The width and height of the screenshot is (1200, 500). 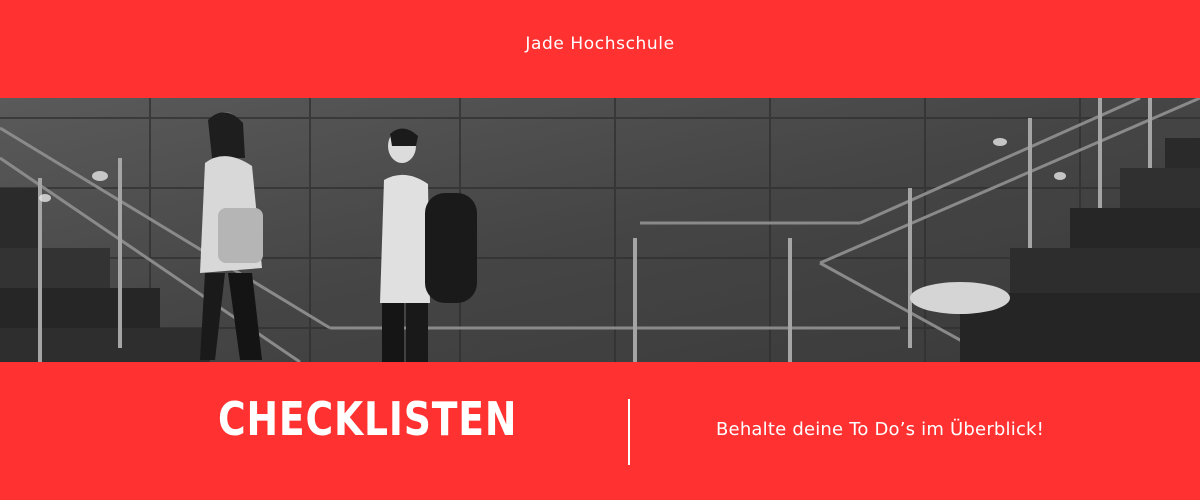 I want to click on tagline: Behalte deine To Do’s im Überblick!, so click(x=880, y=429).